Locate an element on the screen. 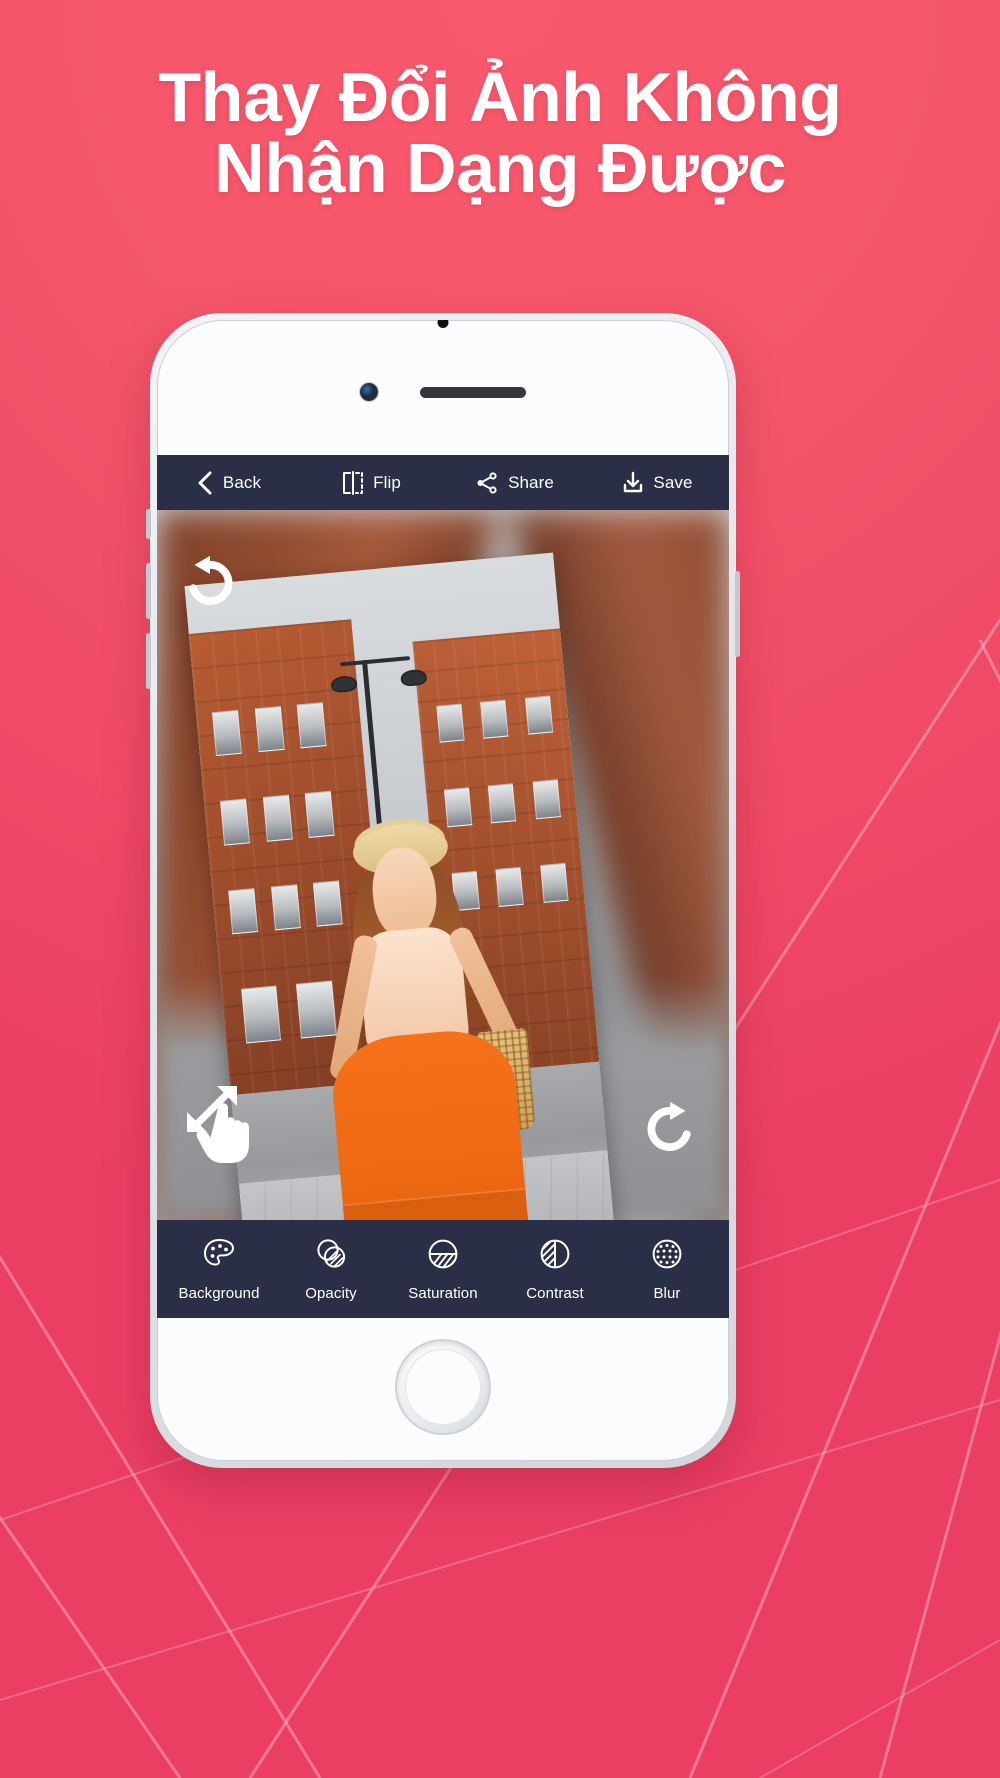 The image size is (1000, 1778). phone-volume-down-button is located at coordinates (148, 661).